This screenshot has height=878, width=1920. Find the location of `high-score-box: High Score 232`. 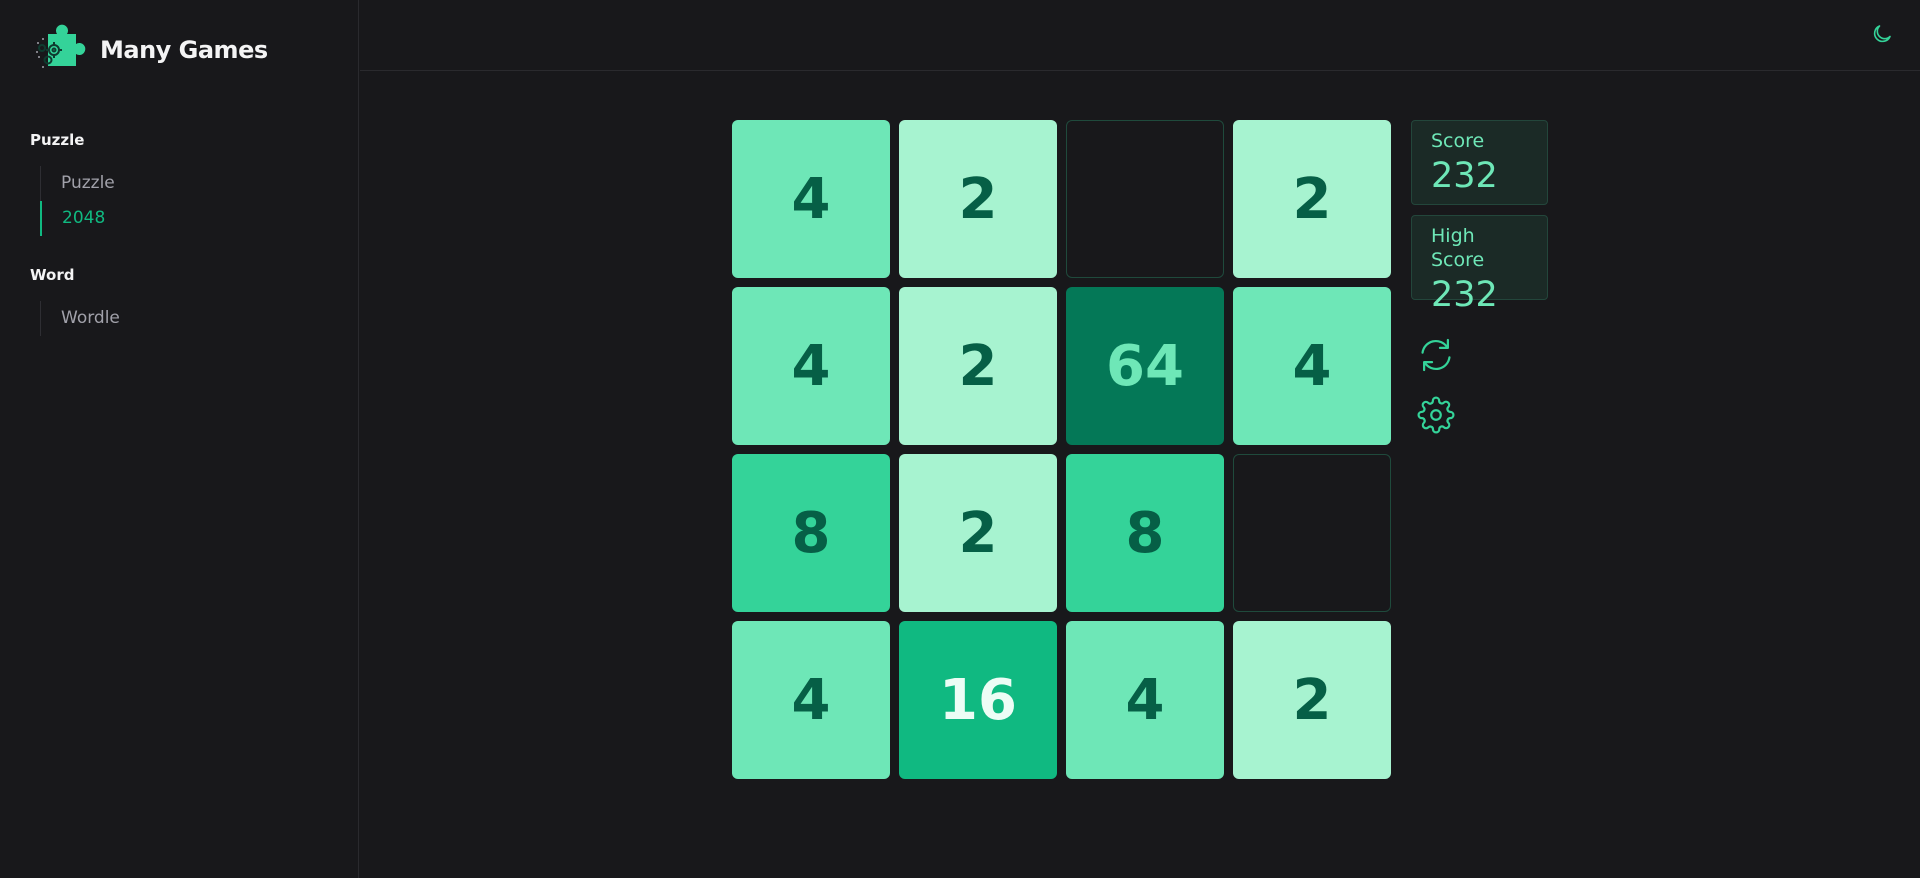

high-score-box: High Score 232 is located at coordinates (1479, 265).